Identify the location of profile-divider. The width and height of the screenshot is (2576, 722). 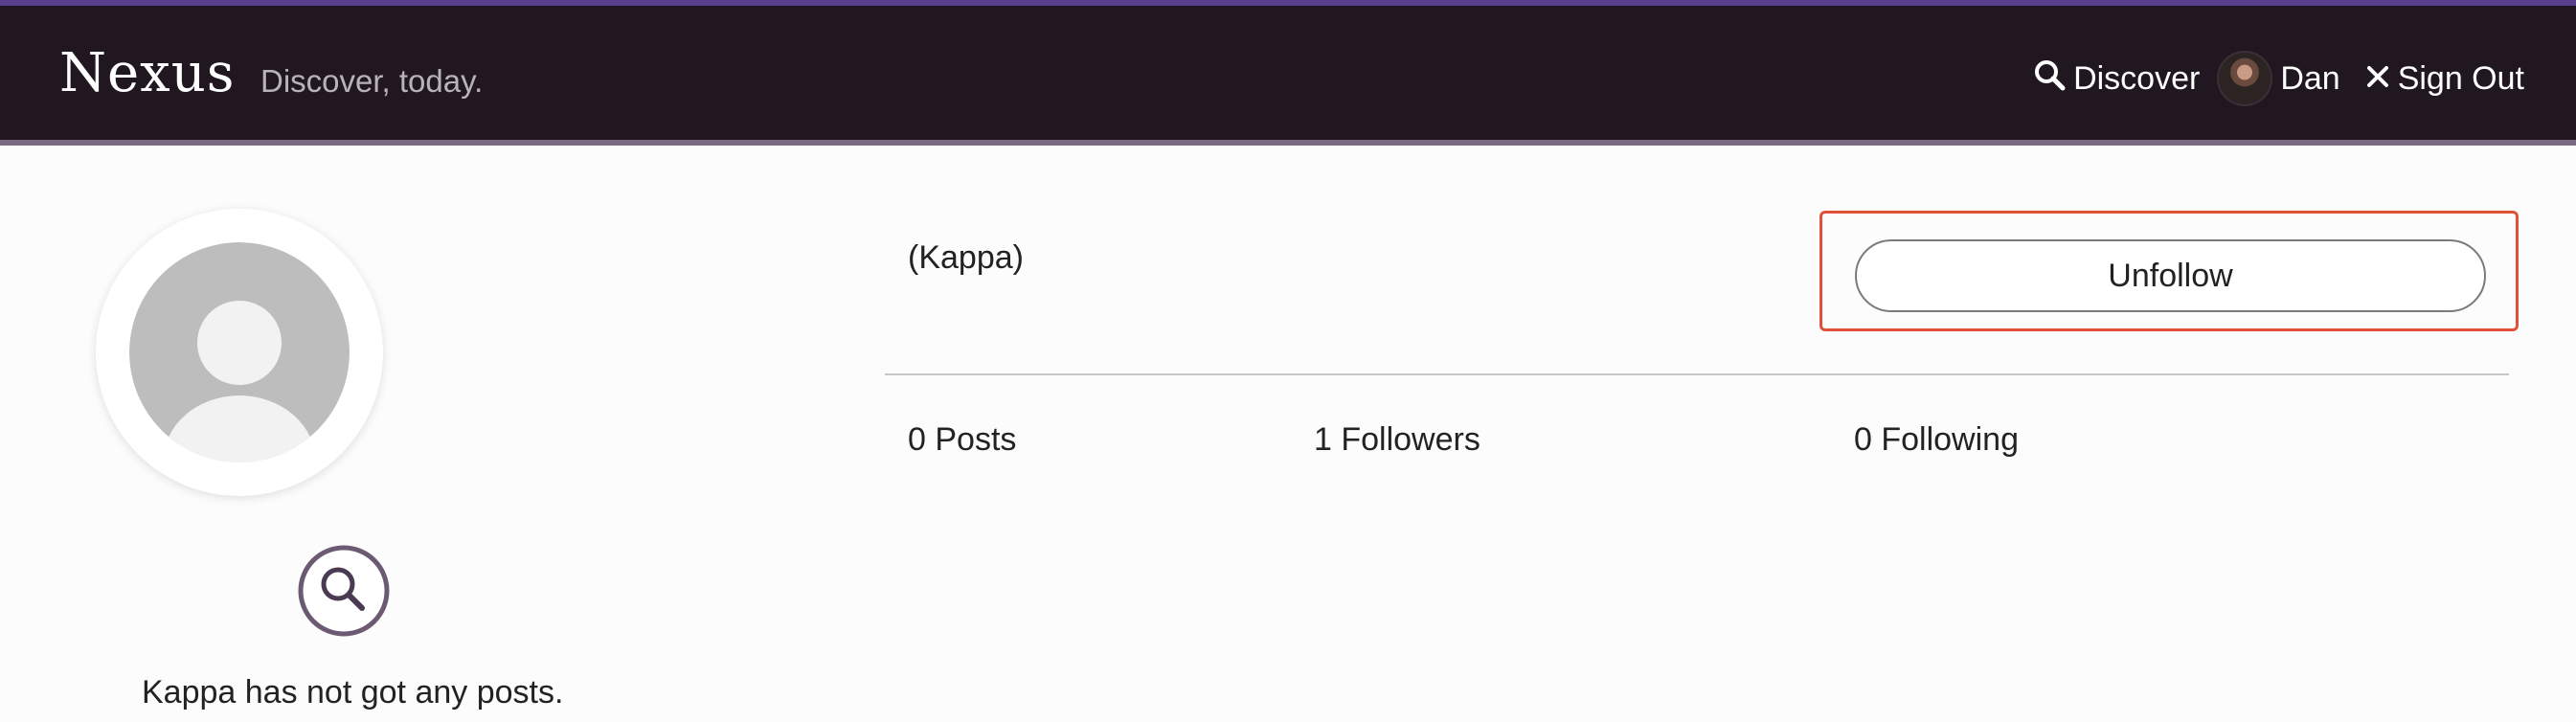
(1697, 374).